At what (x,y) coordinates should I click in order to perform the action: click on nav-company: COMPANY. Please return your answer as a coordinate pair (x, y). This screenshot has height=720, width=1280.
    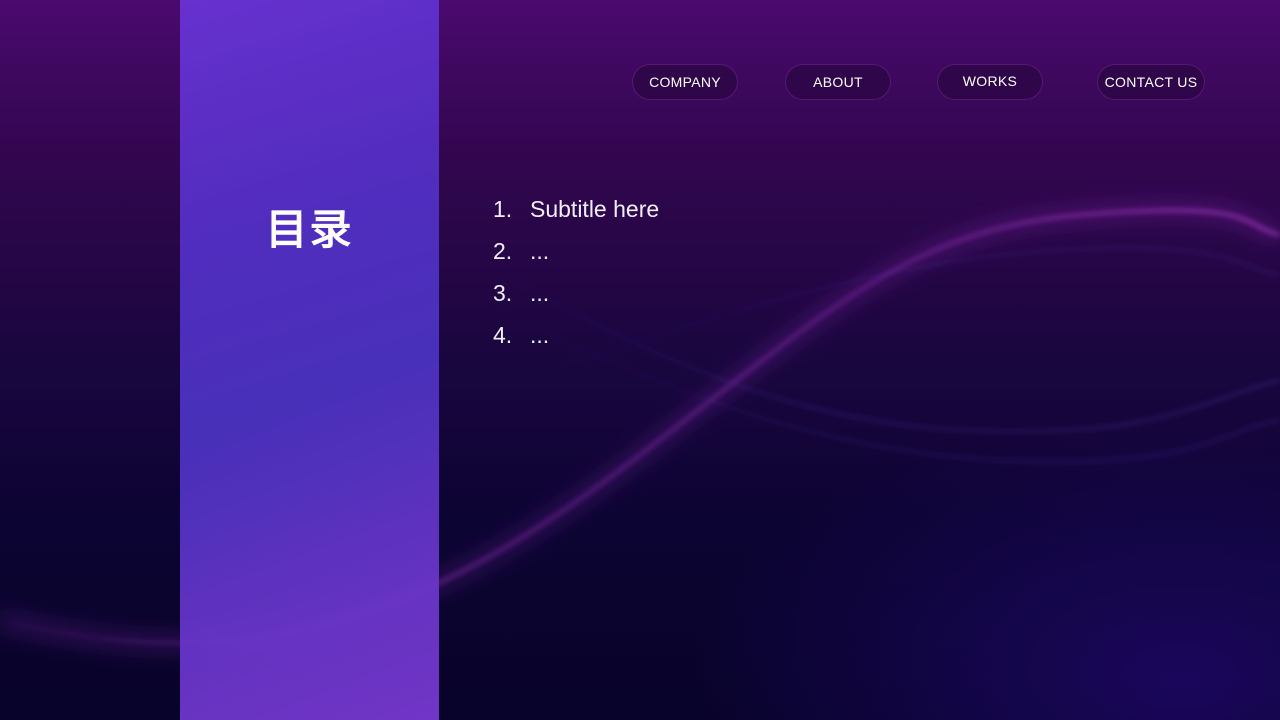
    Looking at the image, I should click on (685, 82).